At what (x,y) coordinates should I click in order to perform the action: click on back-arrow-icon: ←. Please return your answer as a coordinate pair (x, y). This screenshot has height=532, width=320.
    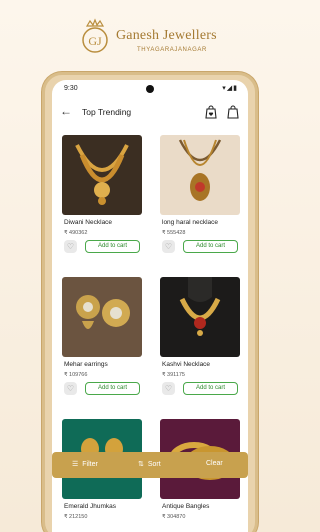
    Looking at the image, I should click on (66, 111).